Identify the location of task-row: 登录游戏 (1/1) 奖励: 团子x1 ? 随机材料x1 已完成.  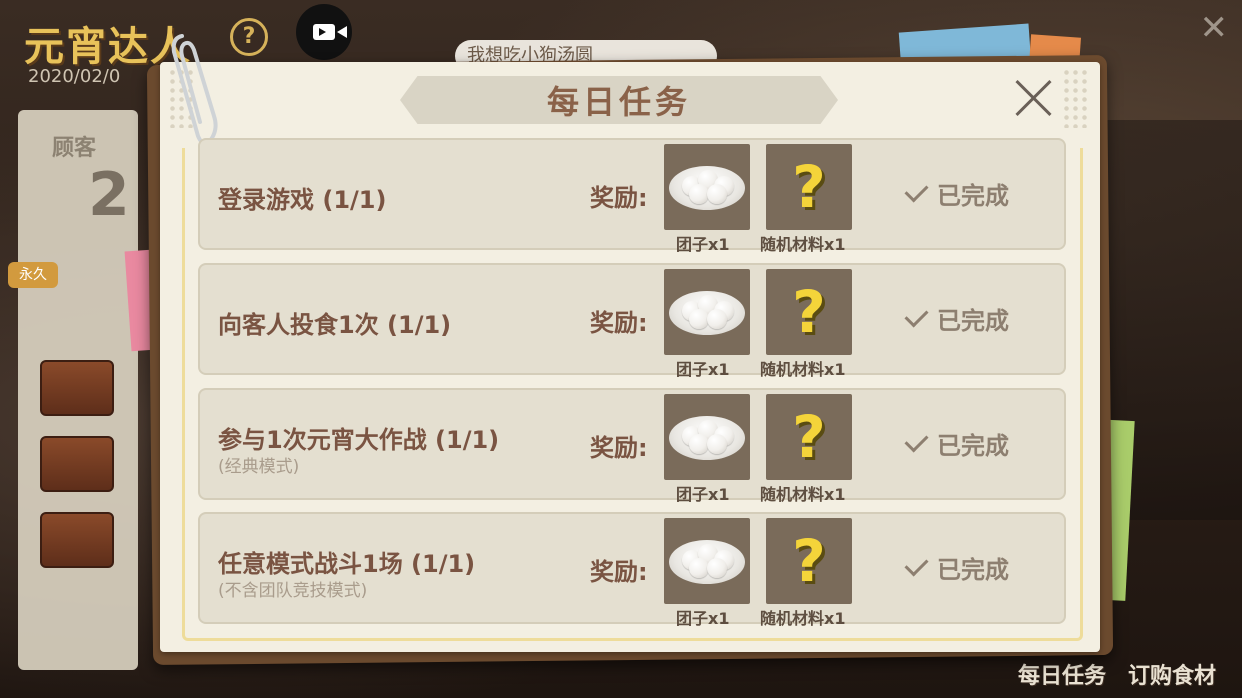
(632, 196).